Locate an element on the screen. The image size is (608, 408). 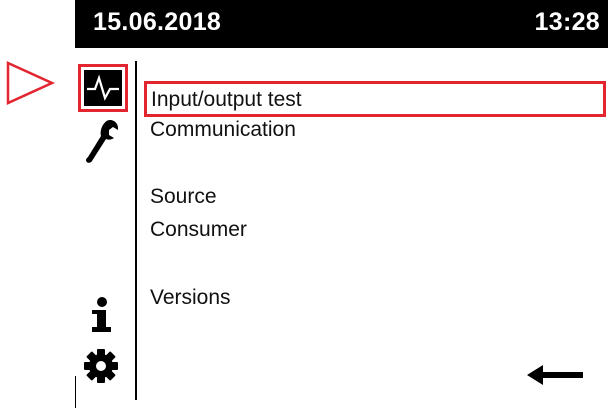
menu-item-communication: Communication is located at coordinates (223, 130).